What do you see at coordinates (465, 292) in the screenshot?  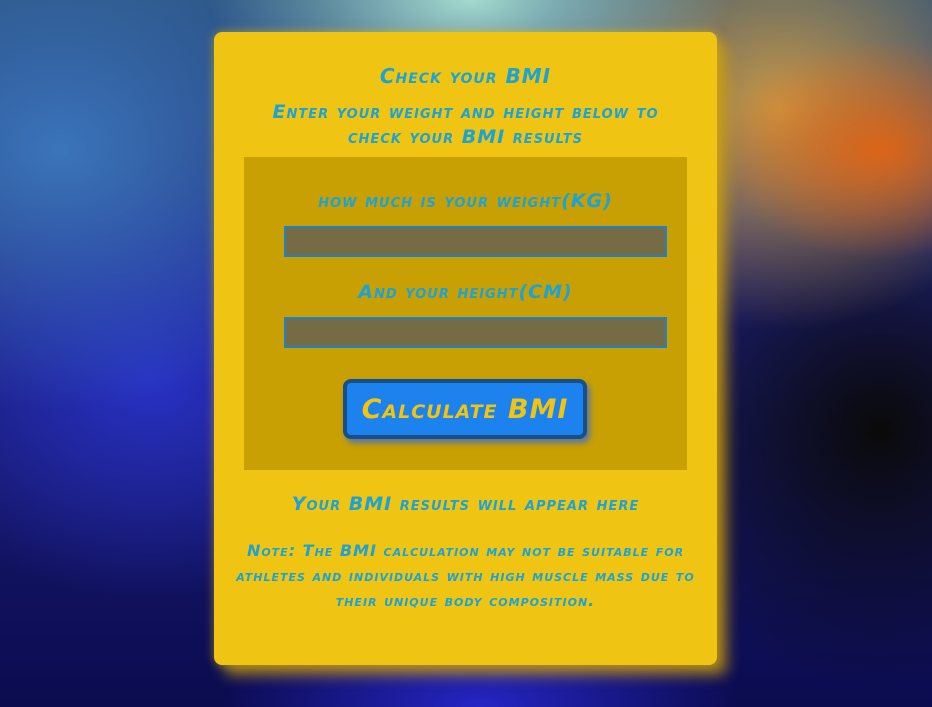 I see `height-label: And your height(CM)` at bounding box center [465, 292].